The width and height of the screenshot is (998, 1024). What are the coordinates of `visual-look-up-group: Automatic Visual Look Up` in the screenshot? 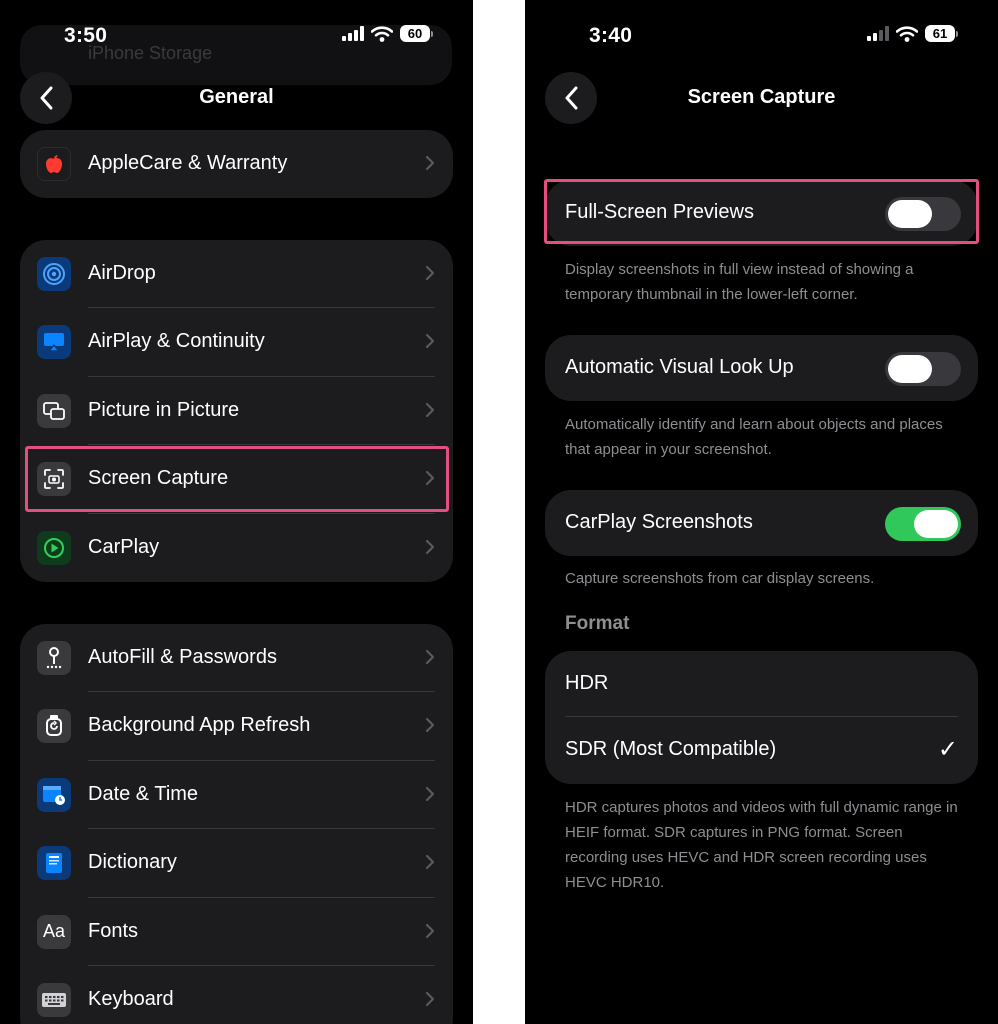 It's located at (761, 368).